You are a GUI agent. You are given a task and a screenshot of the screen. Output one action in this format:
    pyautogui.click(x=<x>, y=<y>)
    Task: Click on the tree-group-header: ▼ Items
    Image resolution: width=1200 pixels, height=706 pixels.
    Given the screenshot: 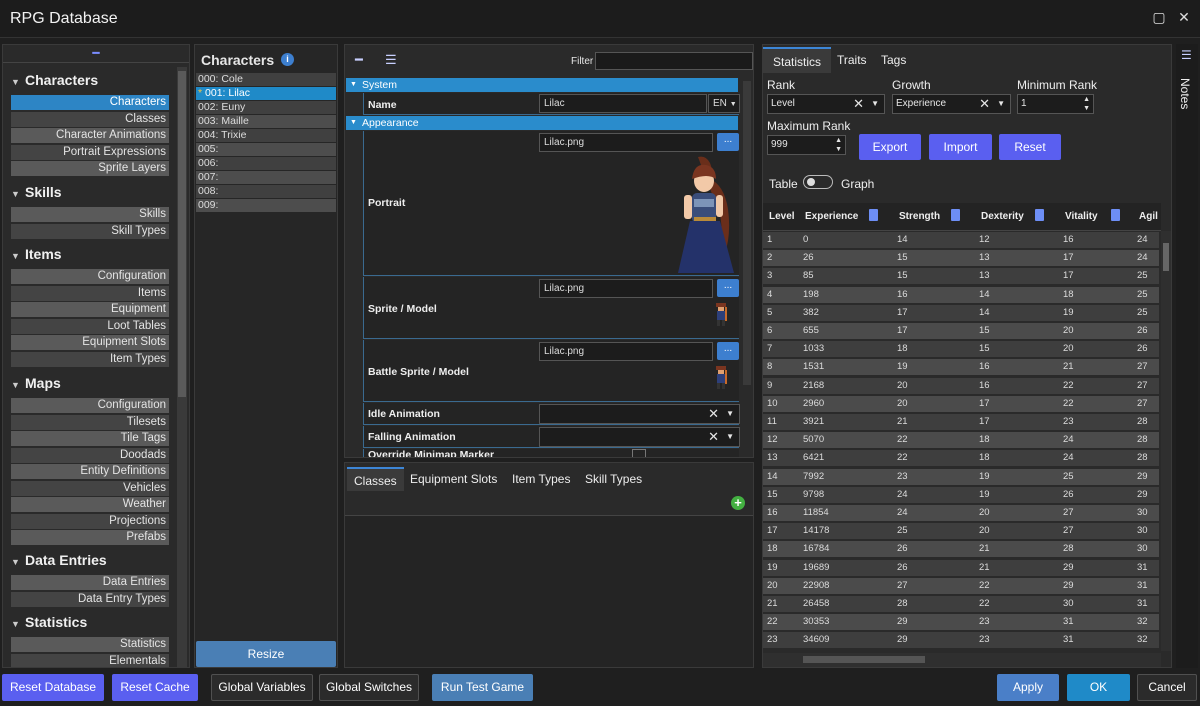 What is the action you would take?
    pyautogui.click(x=36, y=254)
    